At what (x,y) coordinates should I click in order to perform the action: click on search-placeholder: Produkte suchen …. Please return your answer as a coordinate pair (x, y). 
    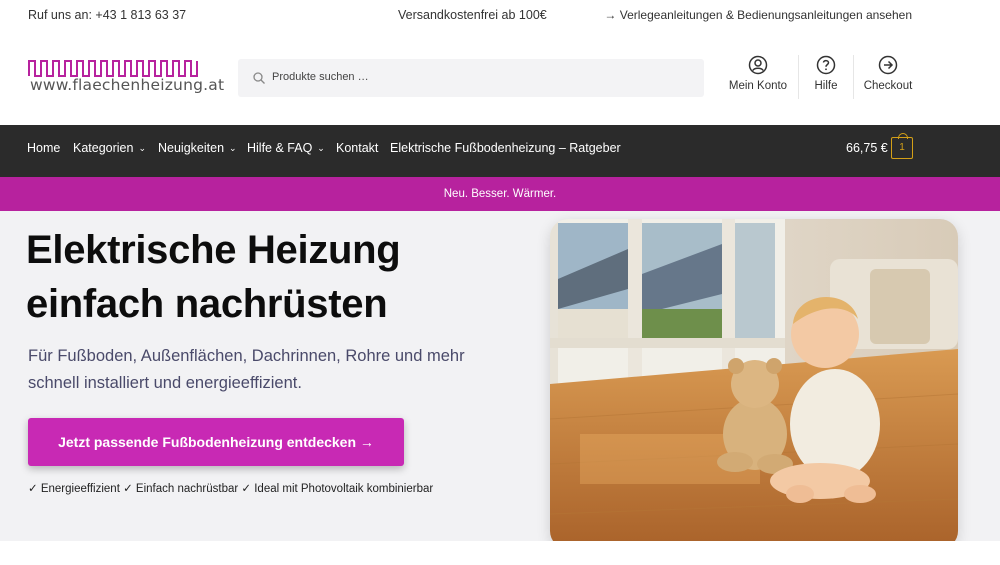
    Looking at the image, I should click on (320, 77).